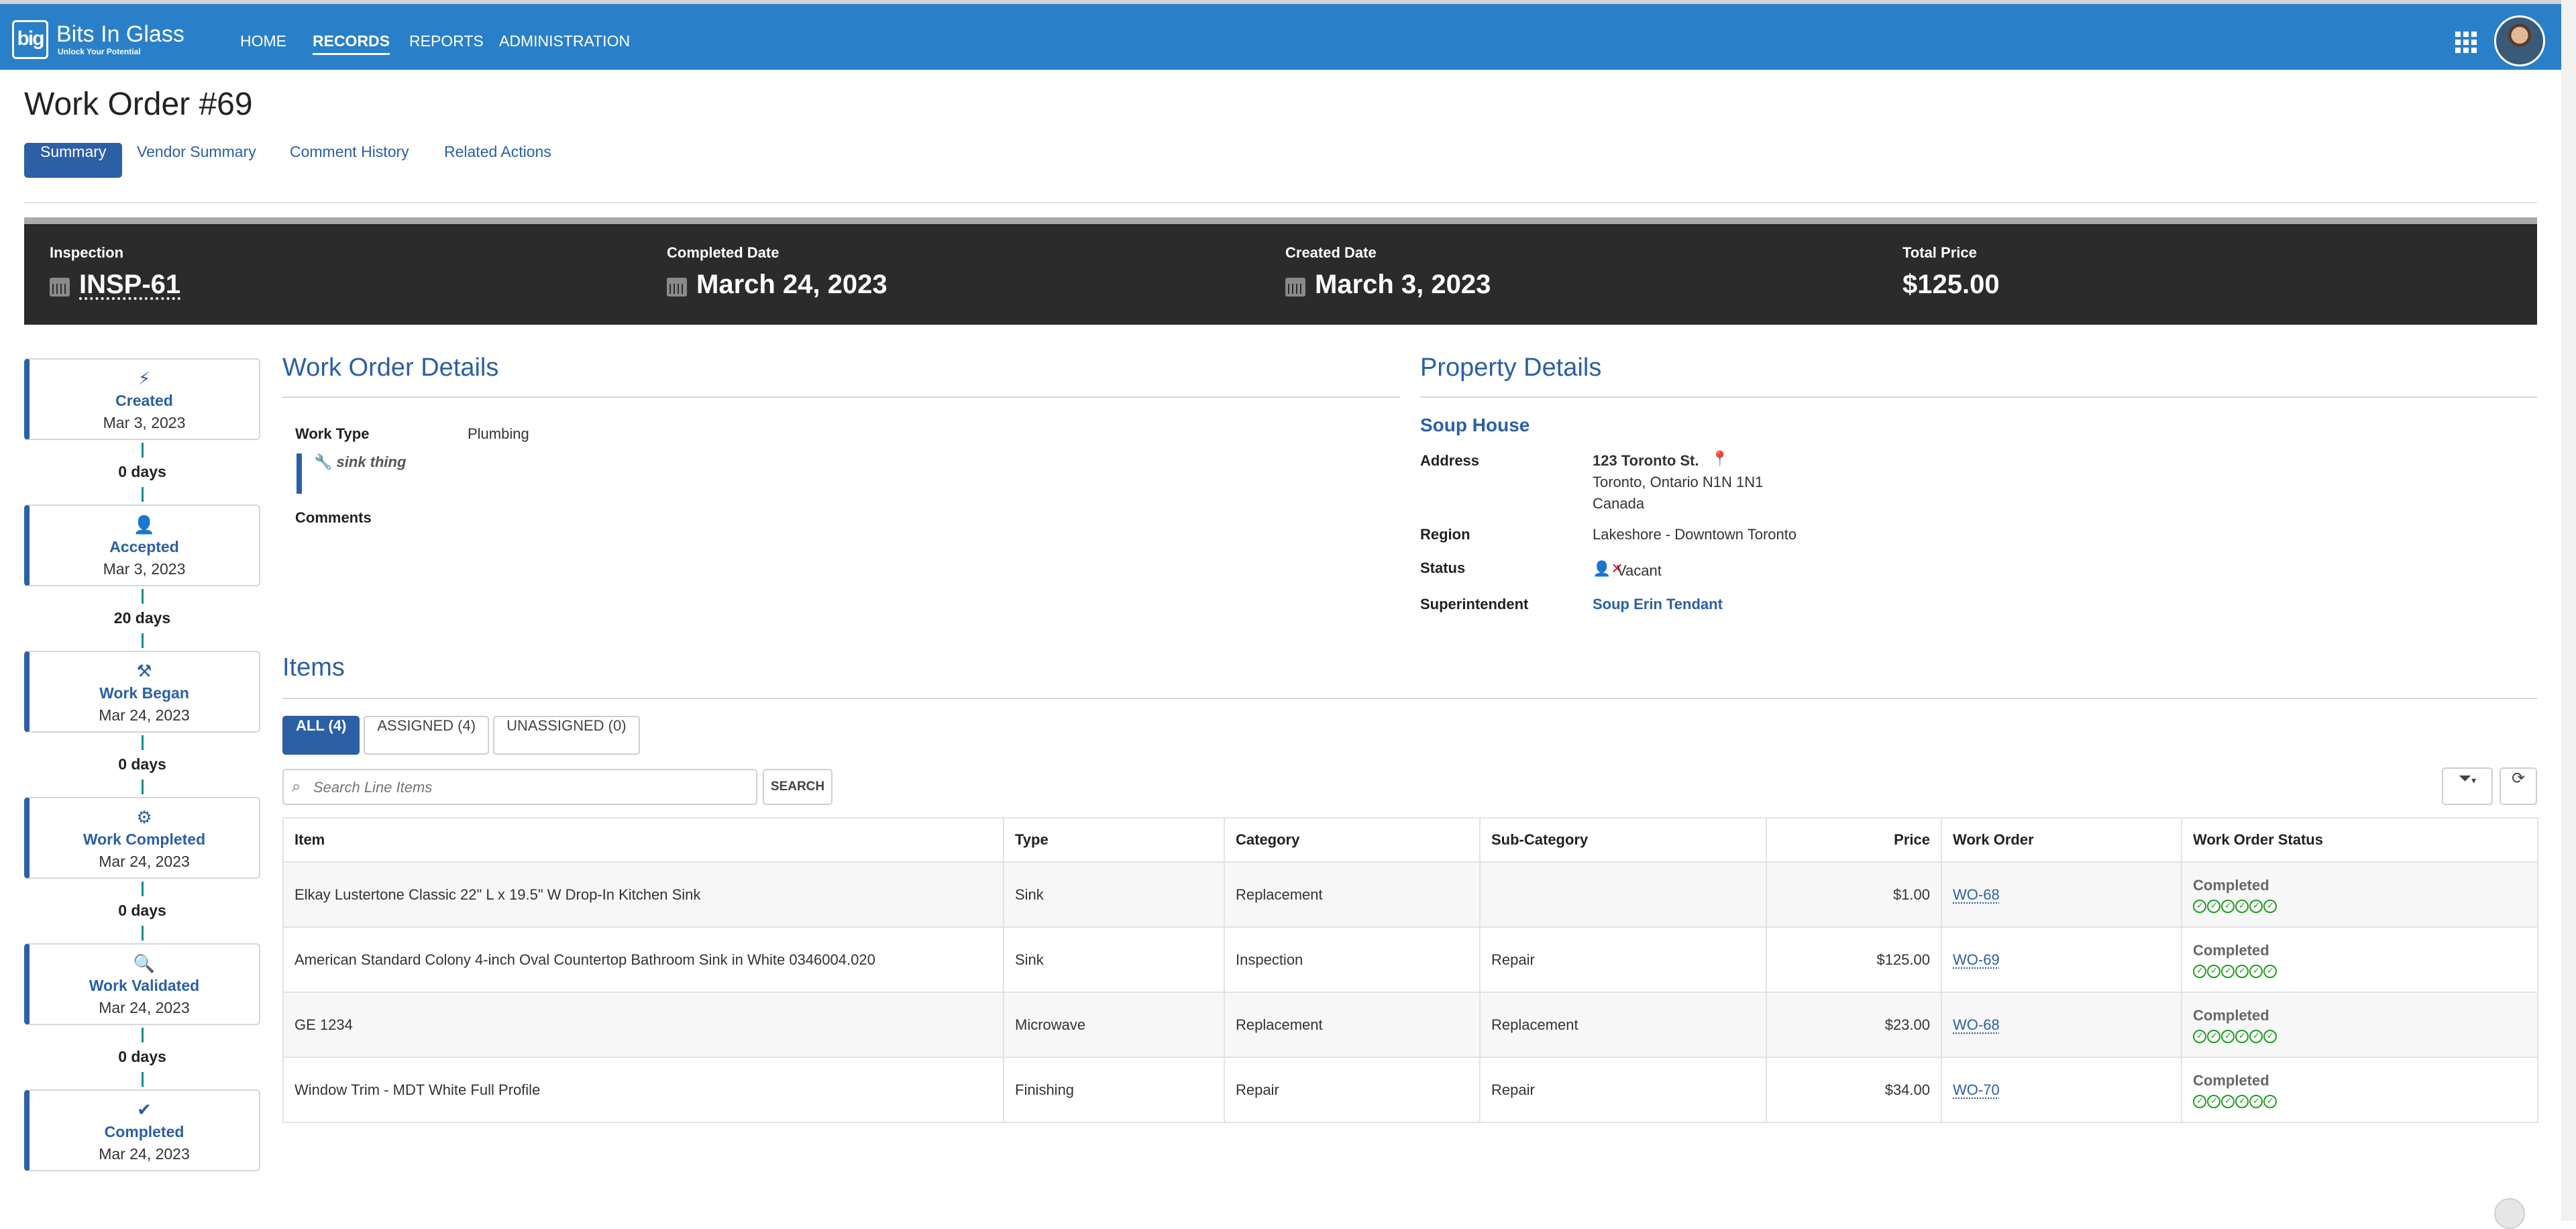  I want to click on nav-records: RECORDS, so click(351, 43).